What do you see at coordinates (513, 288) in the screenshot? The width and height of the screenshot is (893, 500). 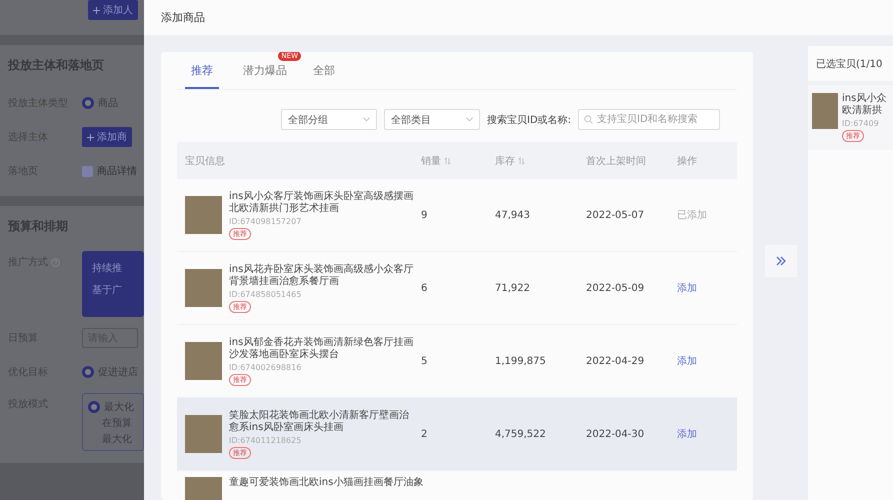 I see `stock-count: 71,922` at bounding box center [513, 288].